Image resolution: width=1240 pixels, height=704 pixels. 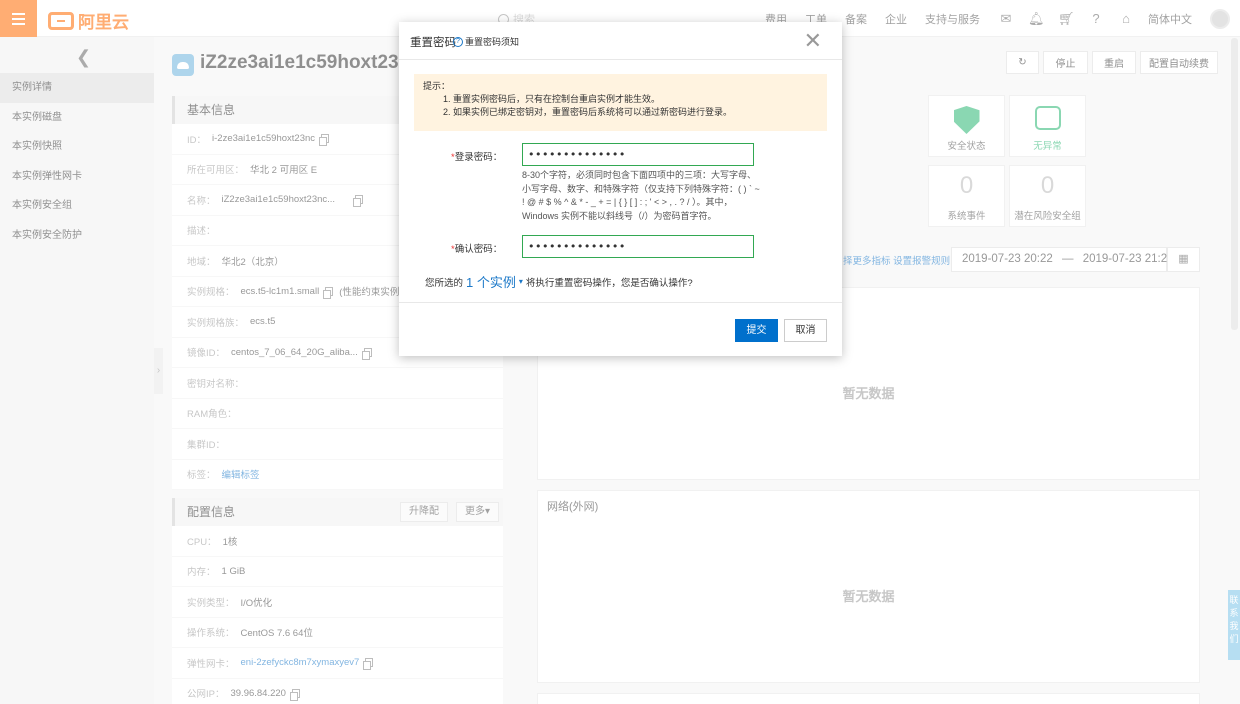 I want to click on selected-instances-link: 1 个实例, so click(x=491, y=281).